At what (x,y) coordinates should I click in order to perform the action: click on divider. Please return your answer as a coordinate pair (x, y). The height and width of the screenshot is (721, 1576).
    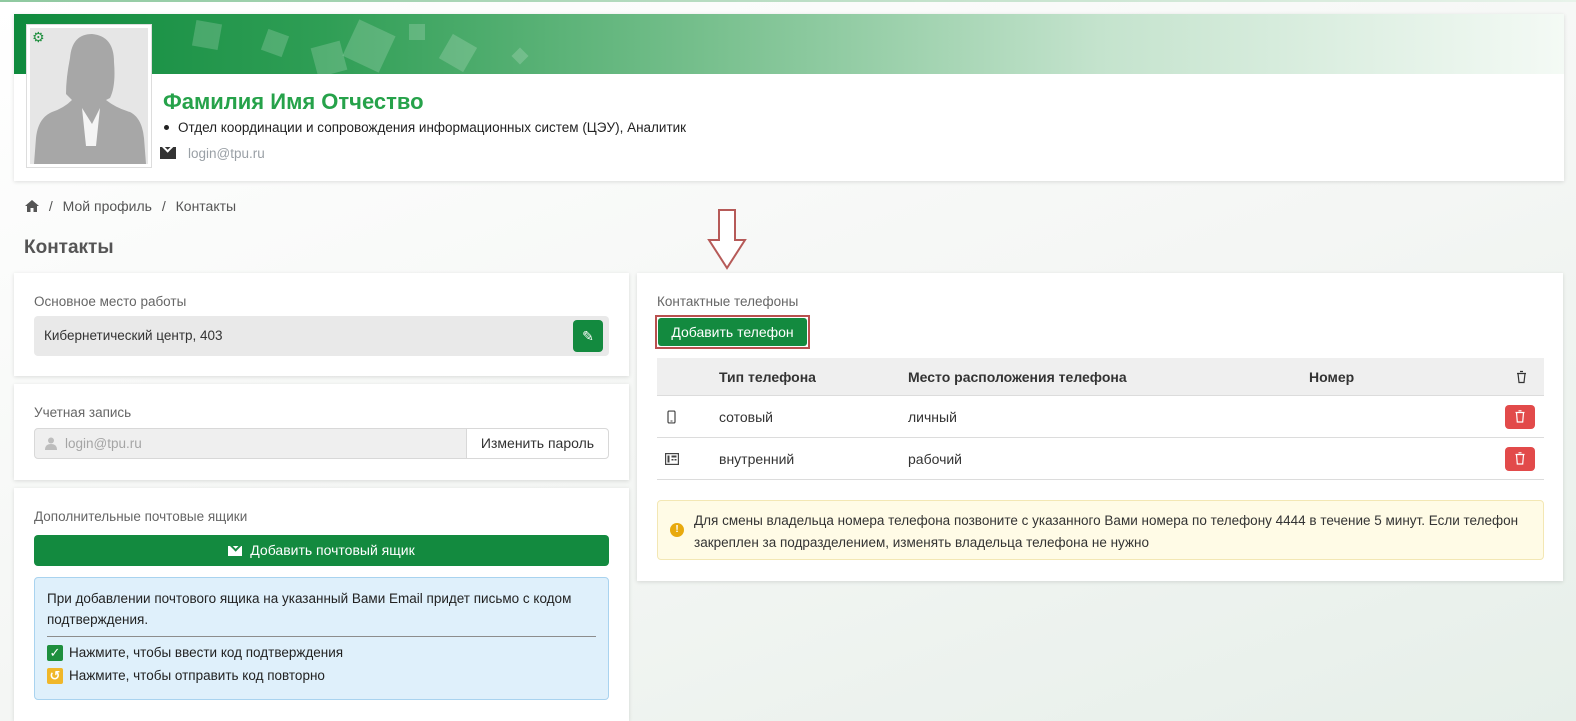
    Looking at the image, I should click on (321, 636).